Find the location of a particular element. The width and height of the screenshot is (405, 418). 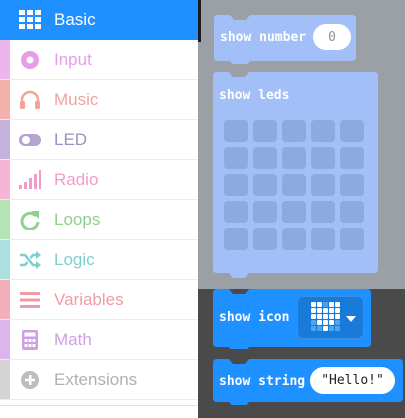

shuffle-icon is located at coordinates (30, 260).